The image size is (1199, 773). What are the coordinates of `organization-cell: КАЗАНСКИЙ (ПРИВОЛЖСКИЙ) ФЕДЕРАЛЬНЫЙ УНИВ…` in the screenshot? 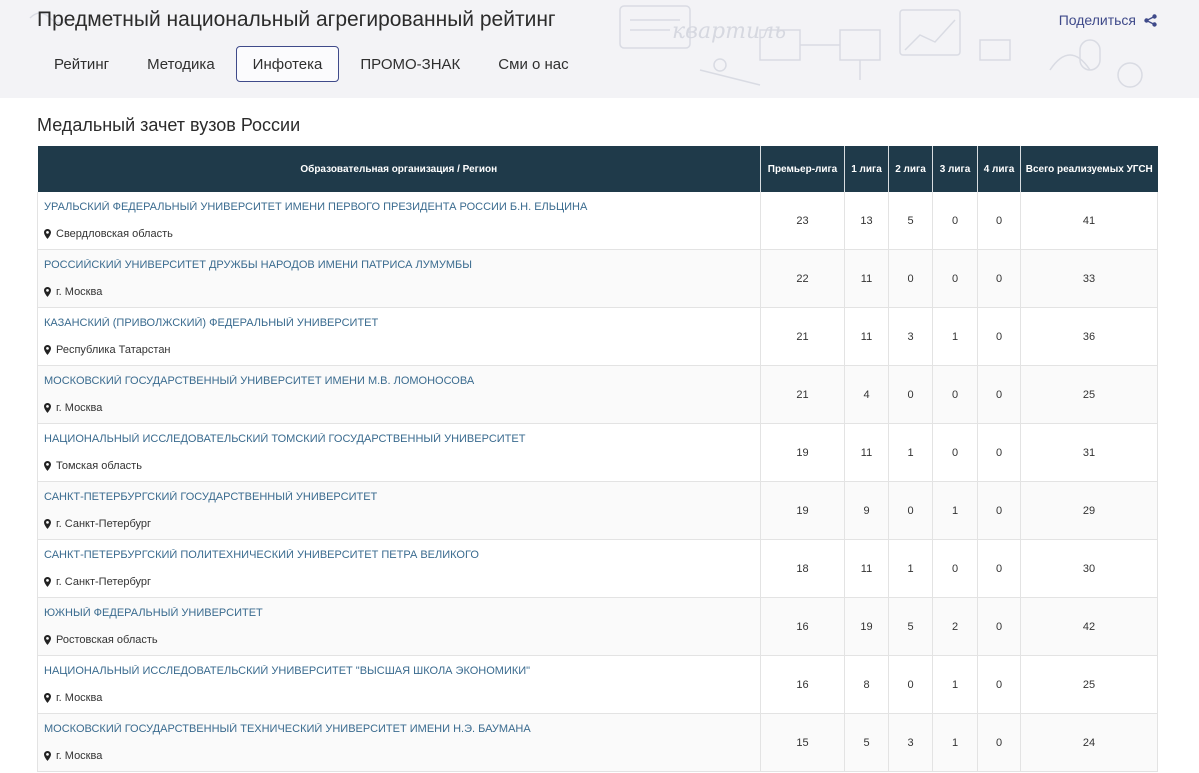 It's located at (399, 336).